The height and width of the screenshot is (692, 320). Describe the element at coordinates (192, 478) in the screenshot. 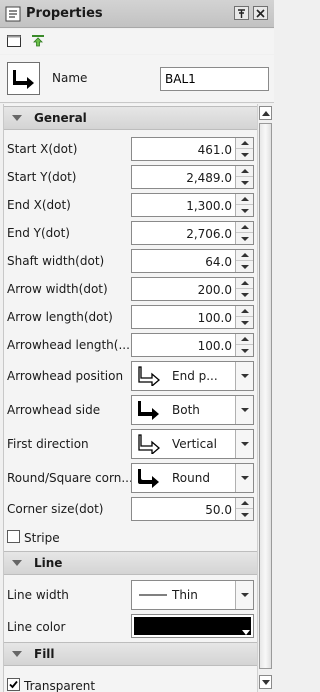

I see `round-square-corner-dropdown: Round` at that location.